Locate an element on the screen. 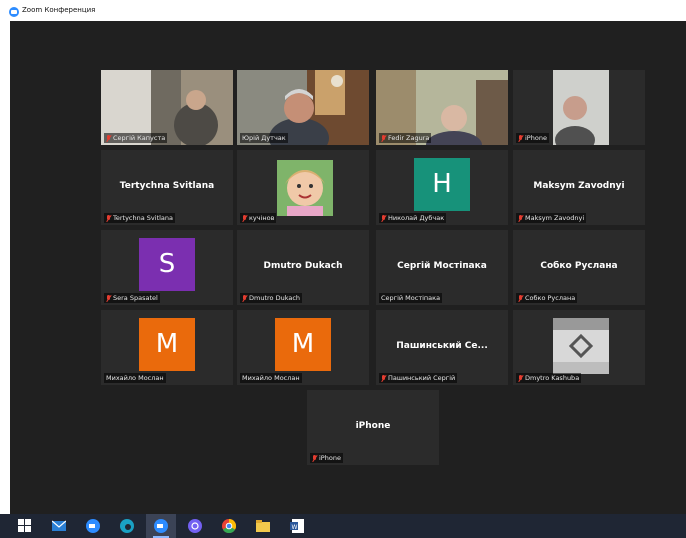  participant-display-name: Dmutro Dukach is located at coordinates (303, 266).